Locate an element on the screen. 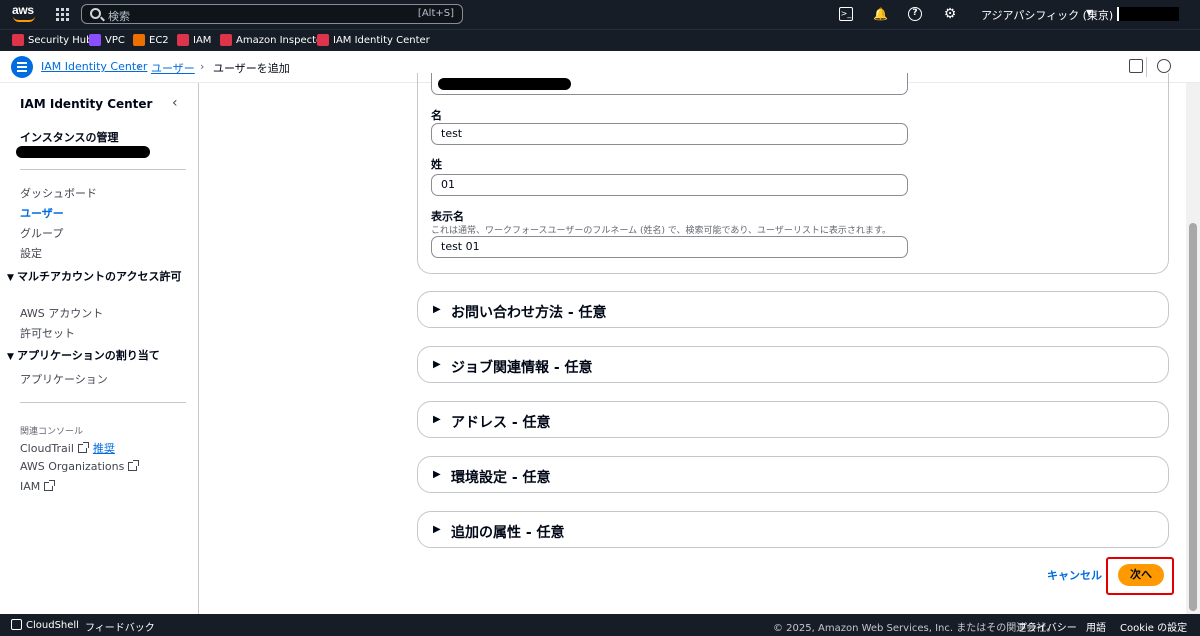 This screenshot has width=1200, height=636. link-label: CloudTrail is located at coordinates (47, 448).